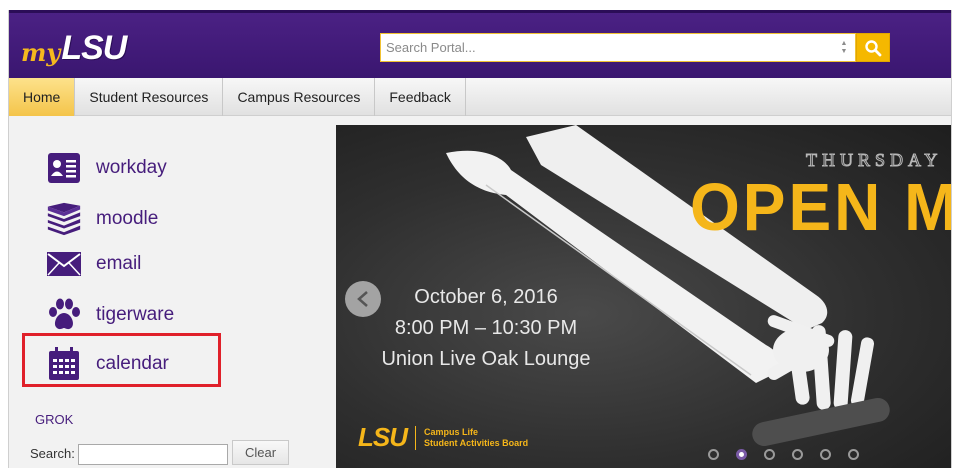 This screenshot has height=475, width=962. I want to click on header: my LSU ▲▼, so click(480, 44).